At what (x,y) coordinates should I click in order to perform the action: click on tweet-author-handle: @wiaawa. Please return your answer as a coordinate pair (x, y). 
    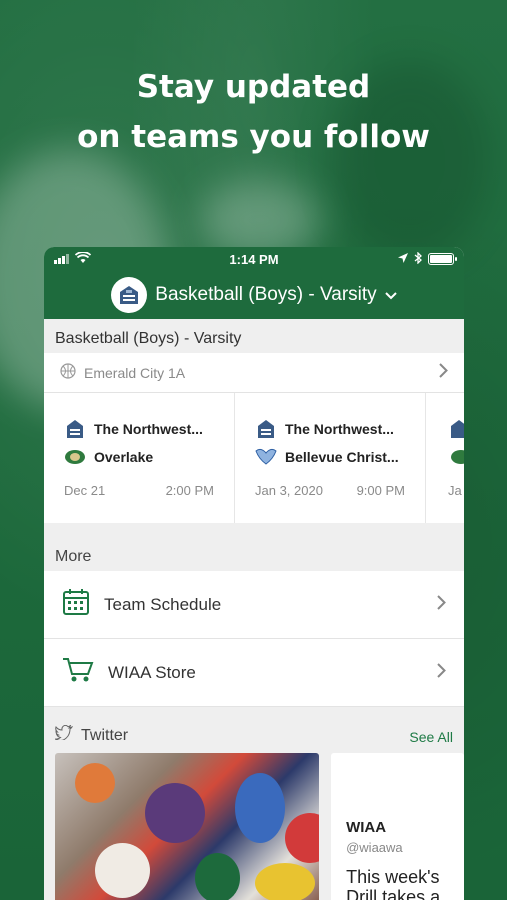
    Looking at the image, I should click on (374, 847).